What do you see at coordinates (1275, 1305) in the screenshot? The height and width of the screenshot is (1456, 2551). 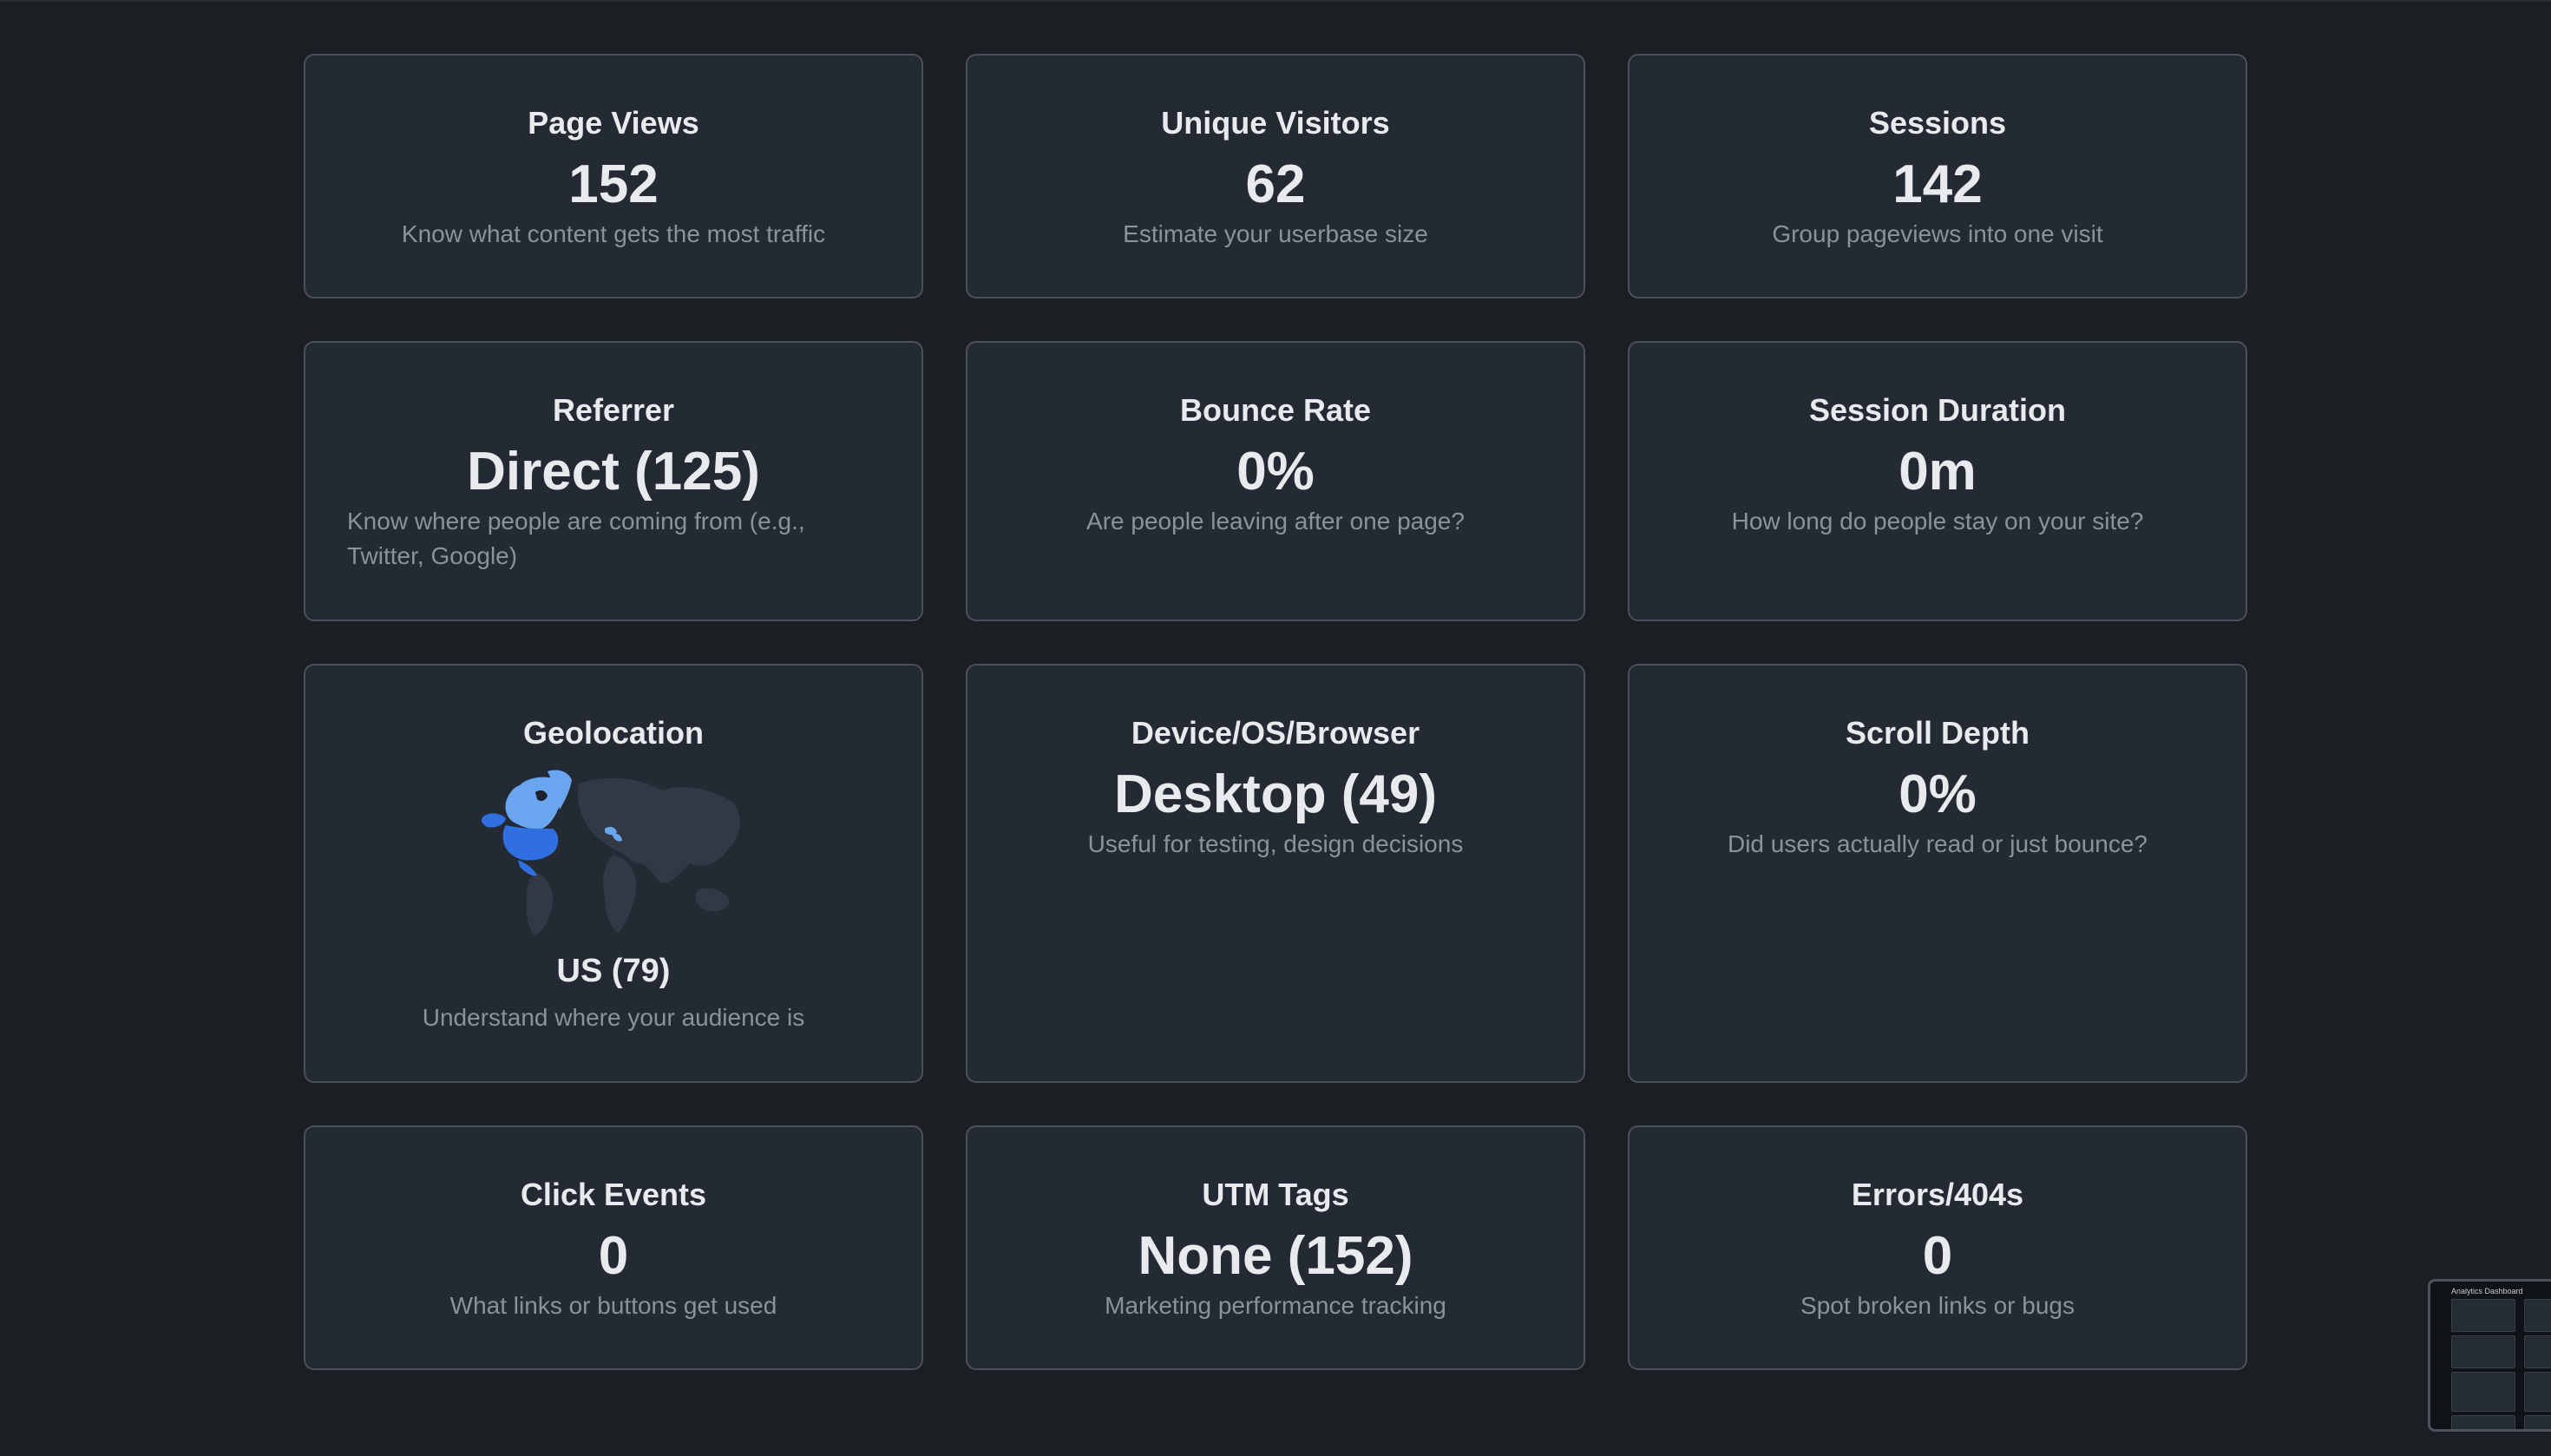 I see `card-description: Marketing performance tracking` at bounding box center [1275, 1305].